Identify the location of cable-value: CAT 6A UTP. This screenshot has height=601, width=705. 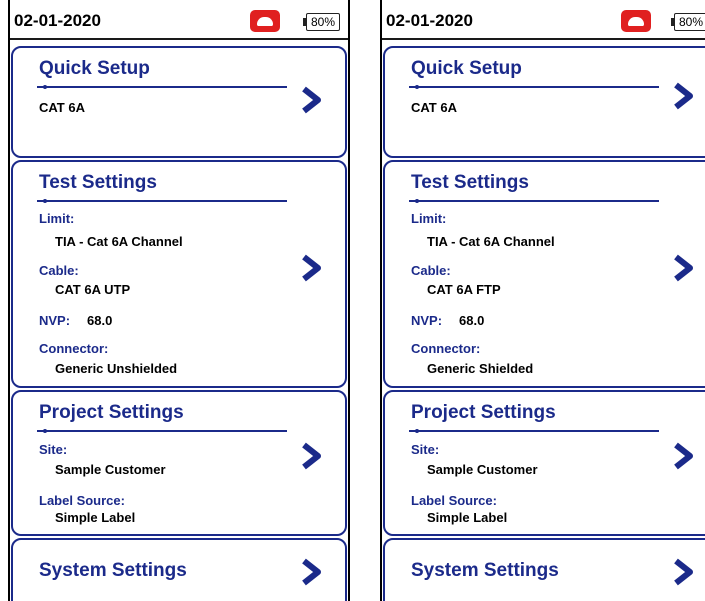
(93, 289).